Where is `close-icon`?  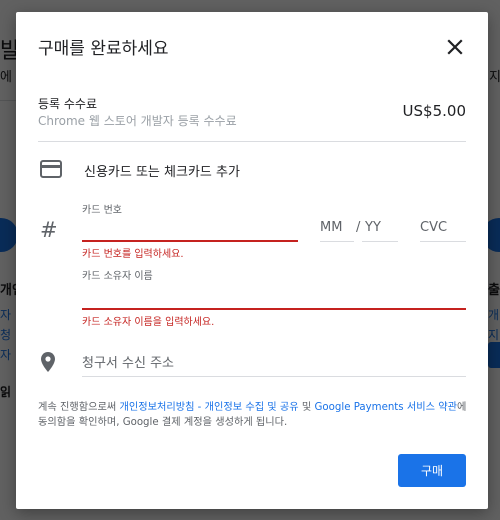
close-icon is located at coordinates (455, 47).